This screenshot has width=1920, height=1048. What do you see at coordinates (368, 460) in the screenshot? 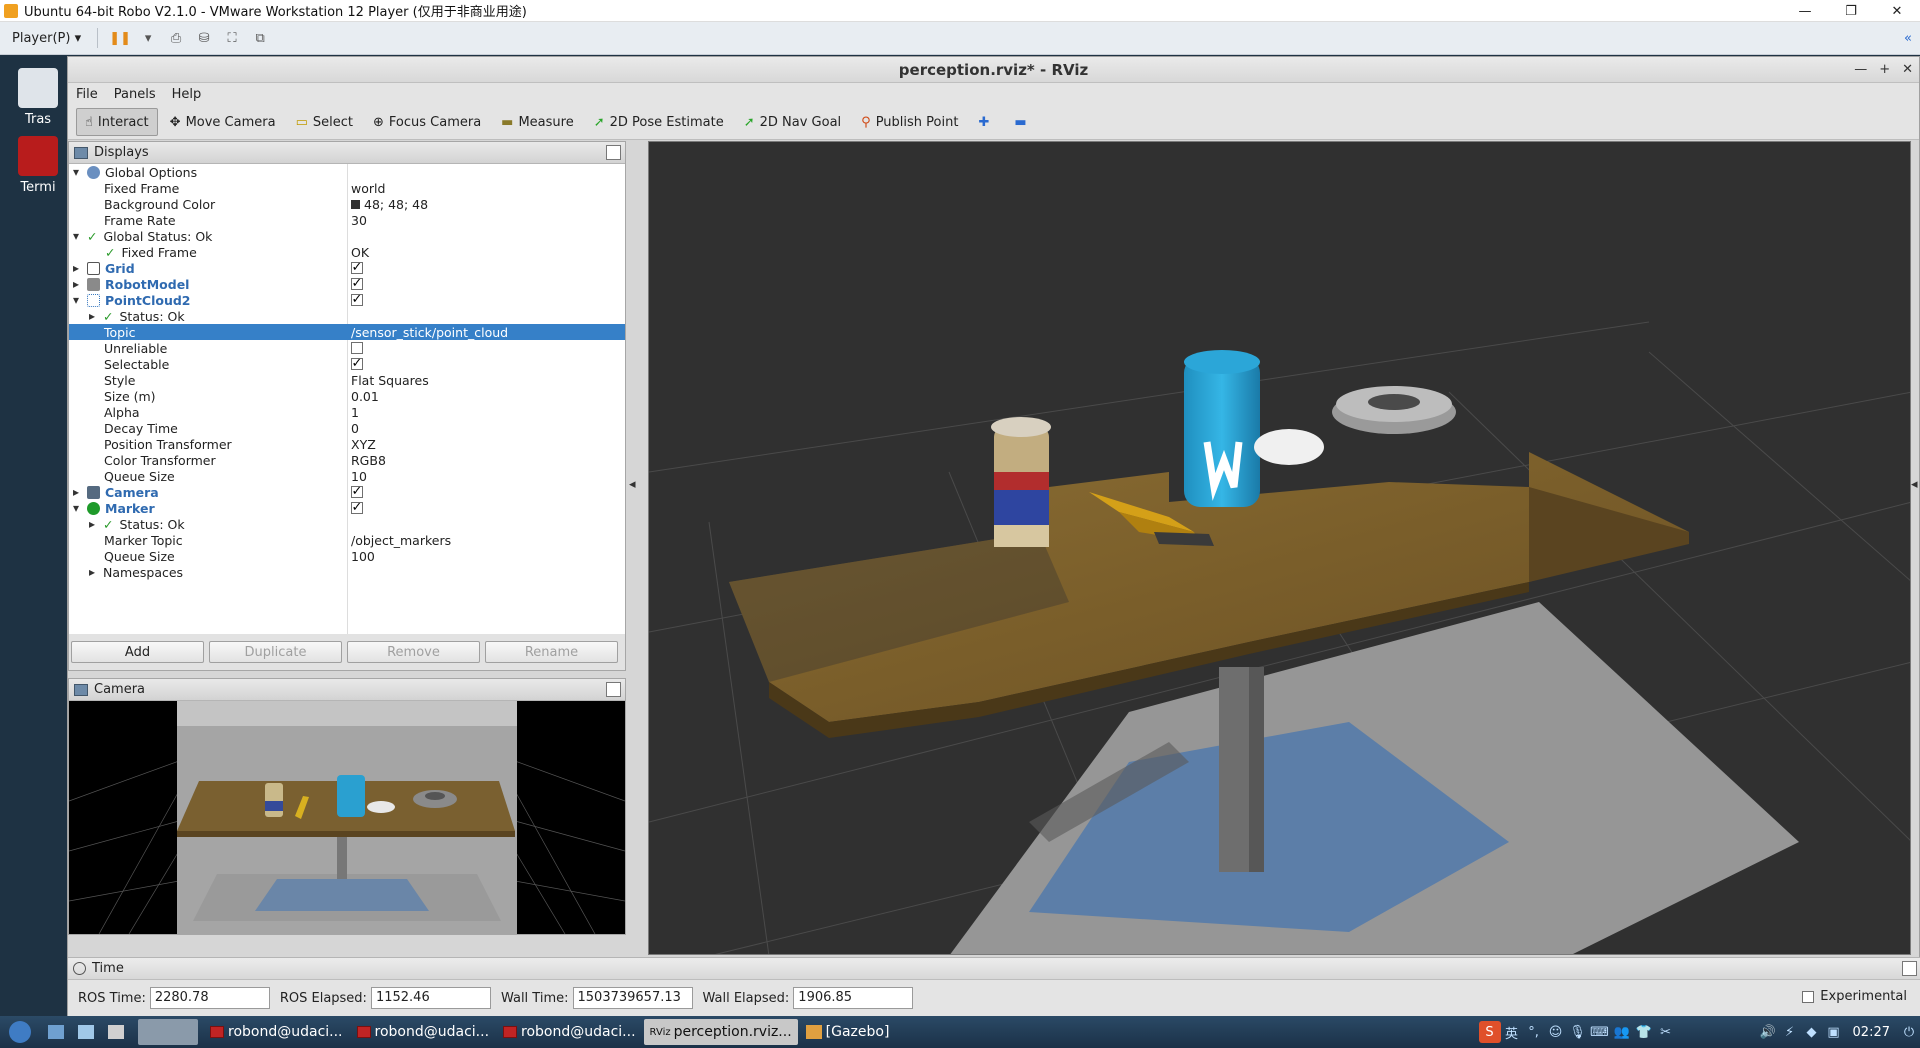
I see `row-value: RGB8` at bounding box center [368, 460].